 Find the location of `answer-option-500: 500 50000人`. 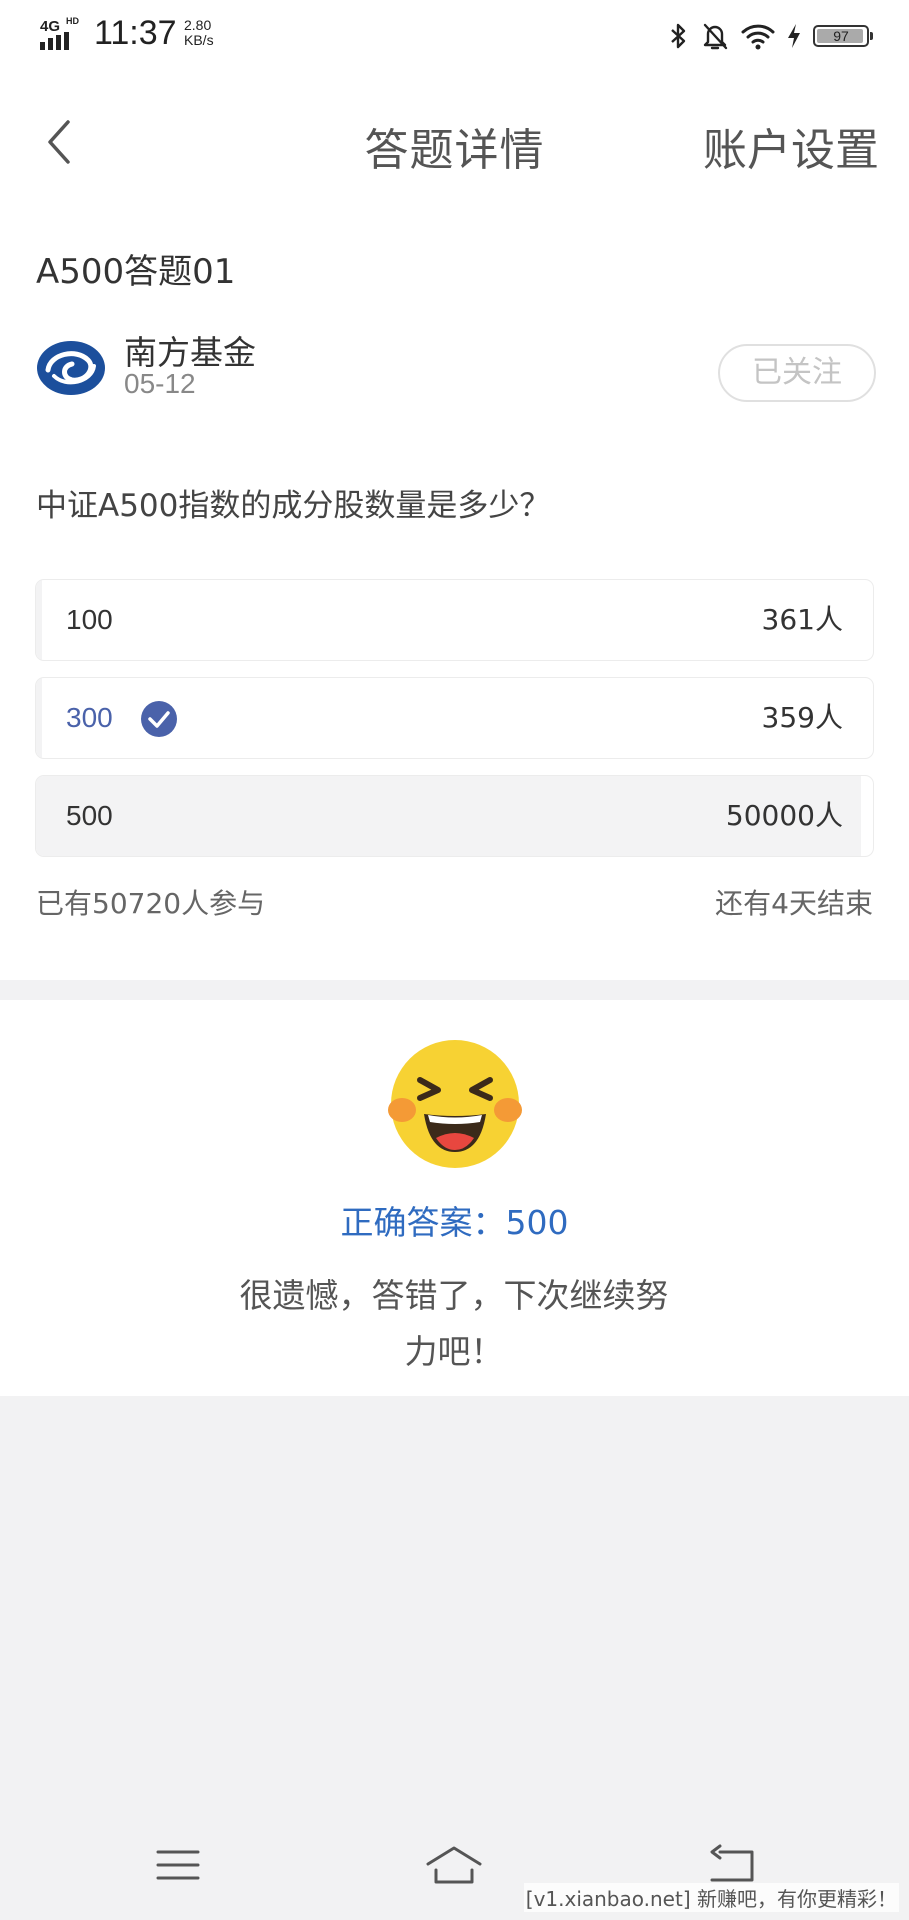

answer-option-500: 500 50000人 is located at coordinates (454, 816).